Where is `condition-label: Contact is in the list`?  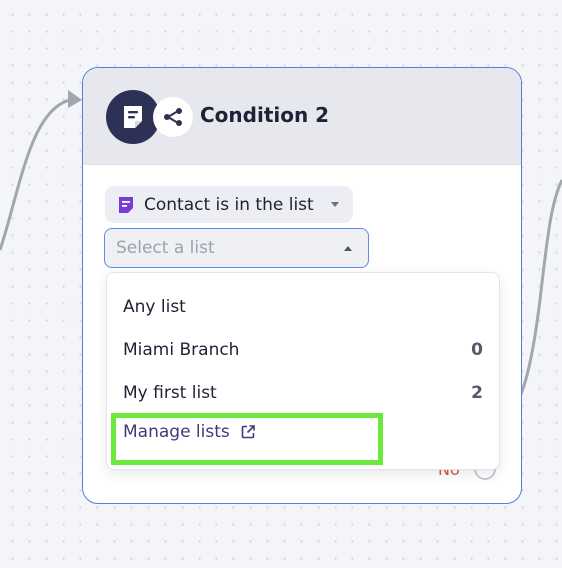
condition-label: Contact is in the list is located at coordinates (229, 204).